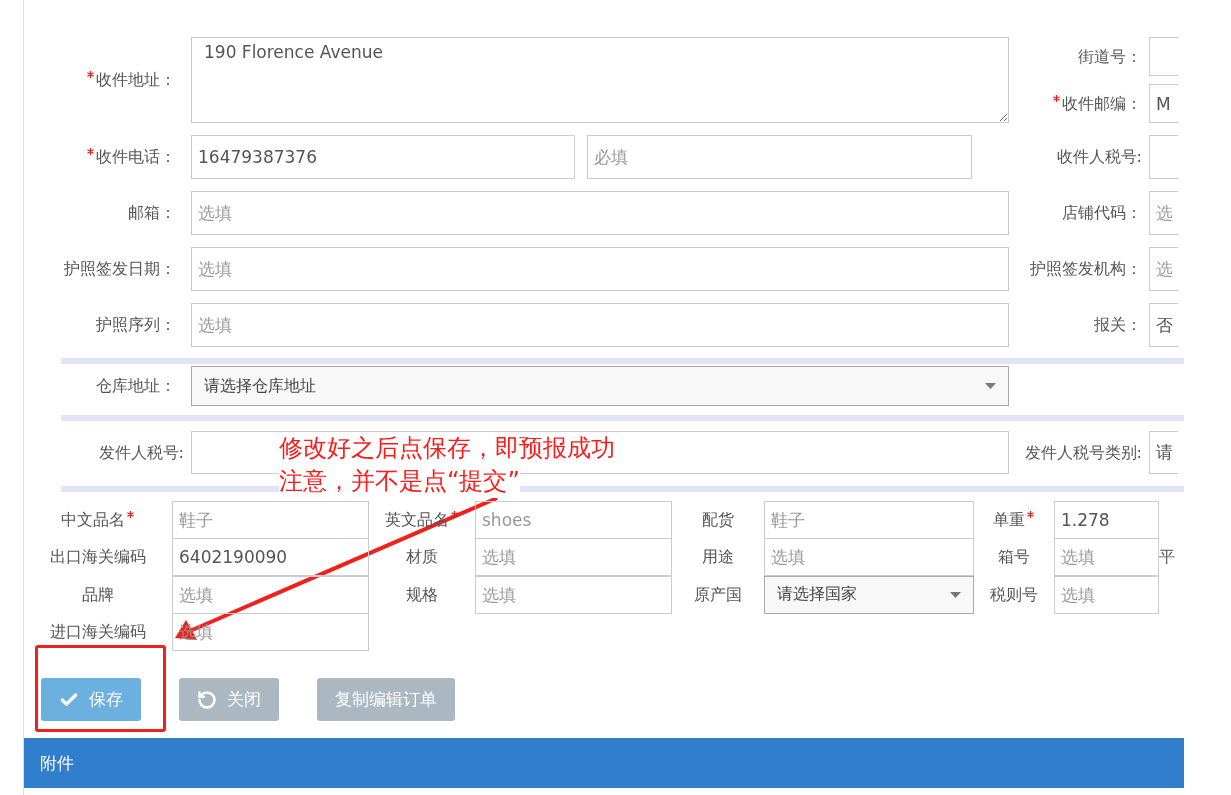 This screenshot has height=795, width=1231. What do you see at coordinates (1118, 325) in the screenshot?
I see `field-label: 报关：` at bounding box center [1118, 325].